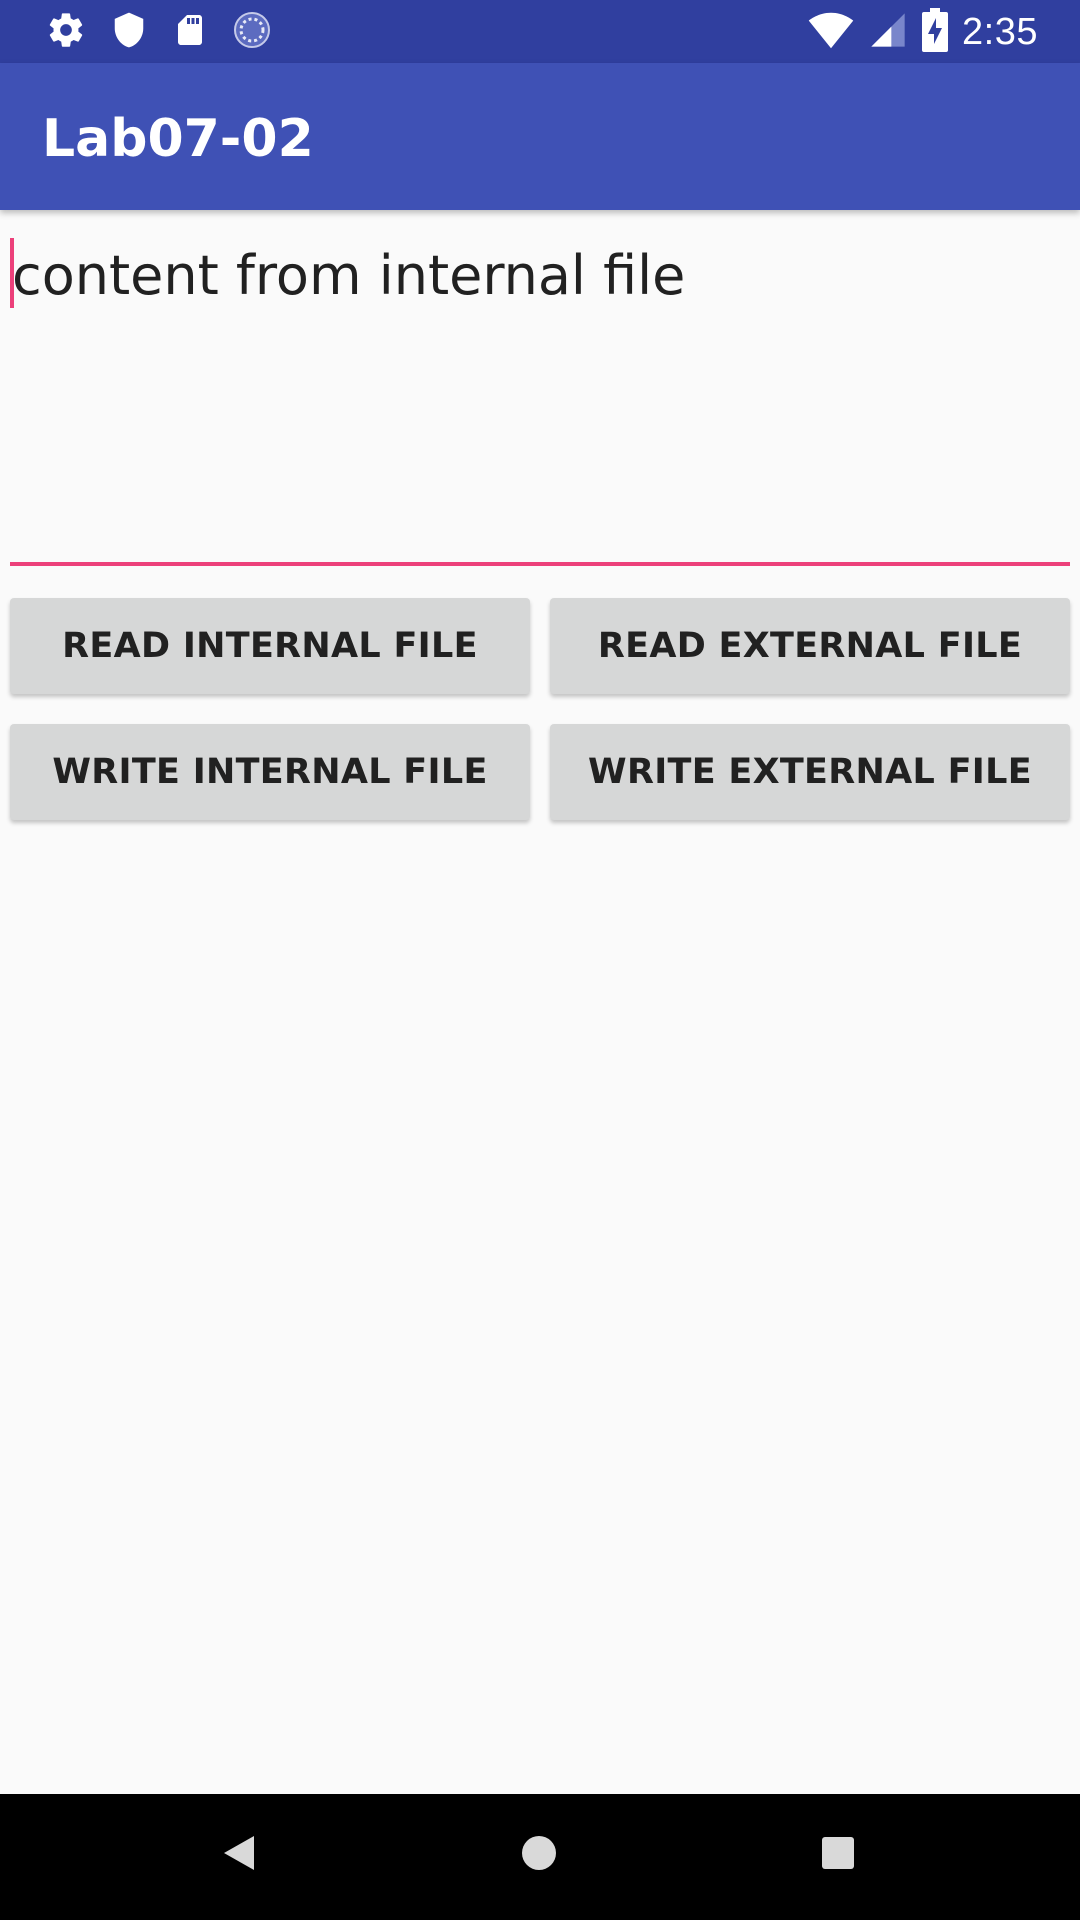 This screenshot has height=1920, width=1080. What do you see at coordinates (190, 32) in the screenshot?
I see `sd-card-icon` at bounding box center [190, 32].